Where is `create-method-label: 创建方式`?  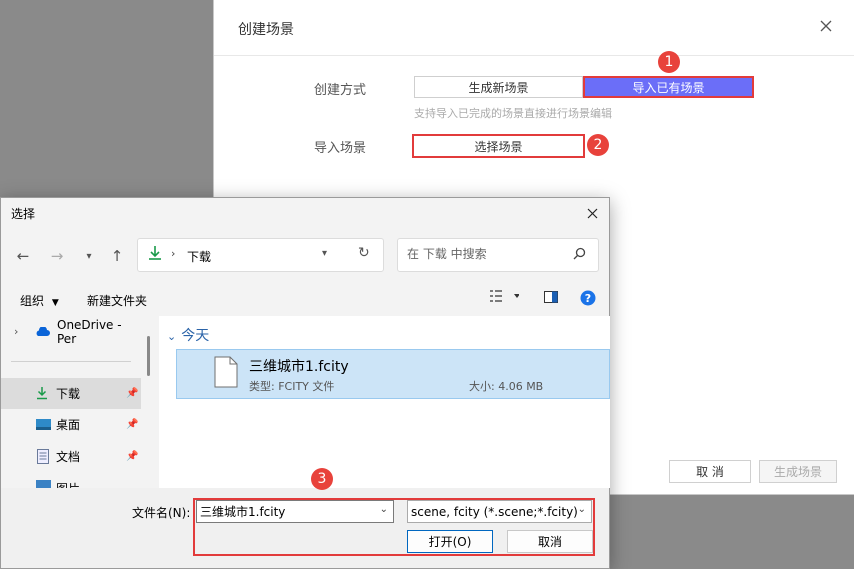 create-method-label: 创建方式 is located at coordinates (340, 90).